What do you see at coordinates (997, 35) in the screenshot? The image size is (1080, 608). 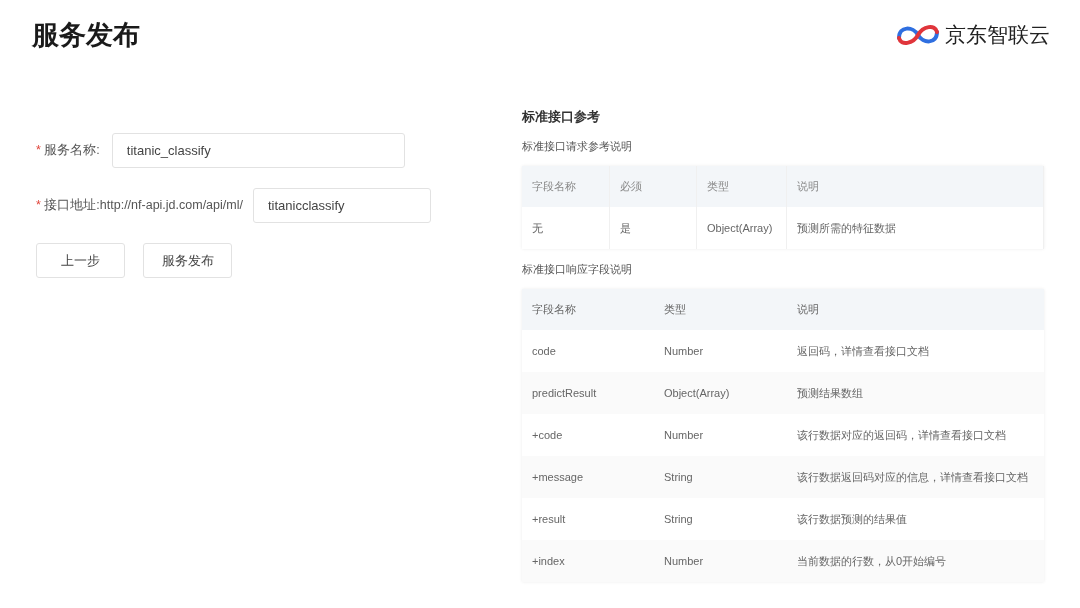 I see `logo-text: 京东智联云` at bounding box center [997, 35].